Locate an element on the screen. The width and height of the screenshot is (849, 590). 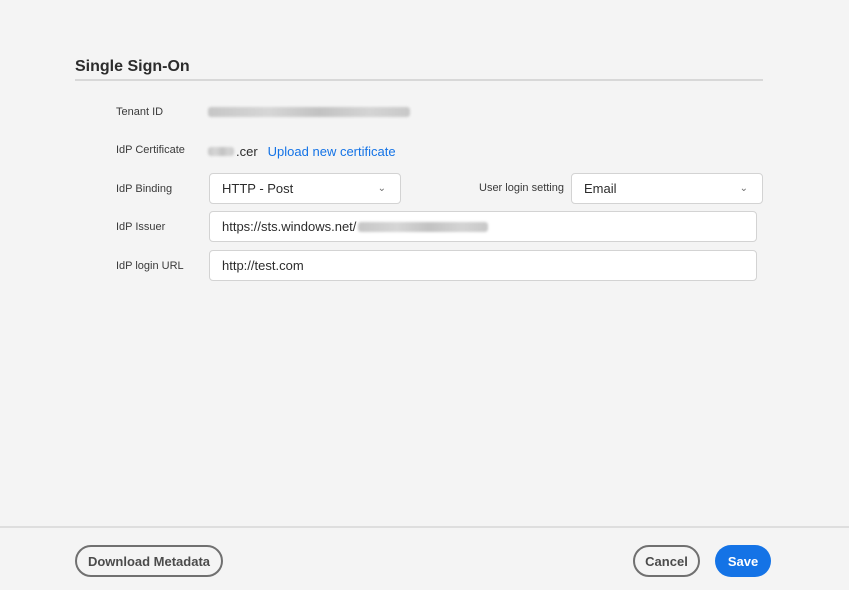
tenant-id-value-redacted is located at coordinates (309, 112).